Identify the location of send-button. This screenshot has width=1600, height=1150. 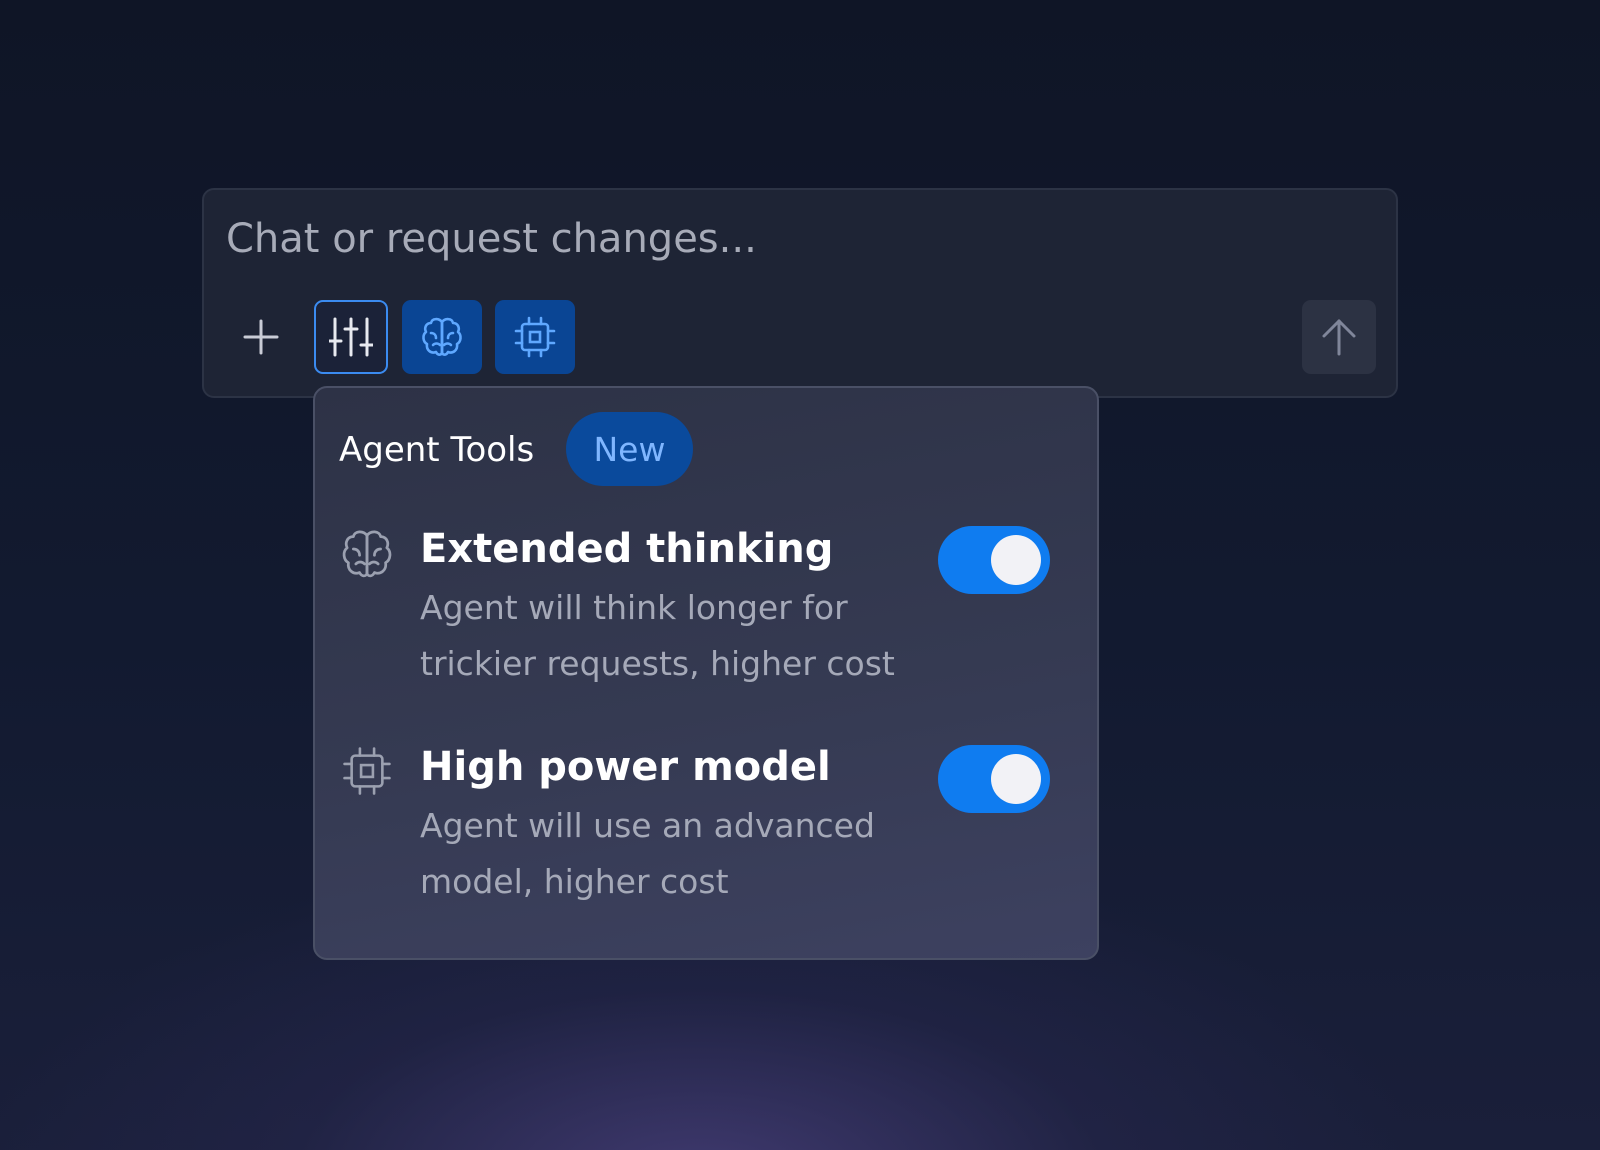
(1339, 337).